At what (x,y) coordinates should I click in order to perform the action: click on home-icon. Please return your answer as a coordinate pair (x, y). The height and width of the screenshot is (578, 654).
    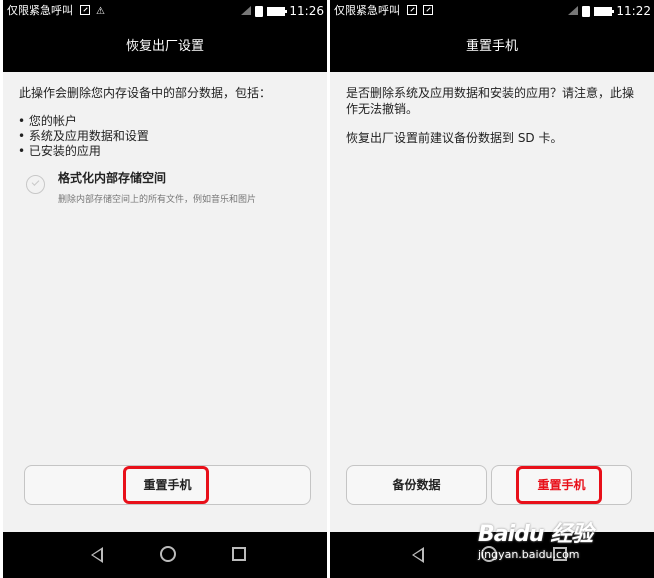
    Looking at the image, I should click on (168, 554).